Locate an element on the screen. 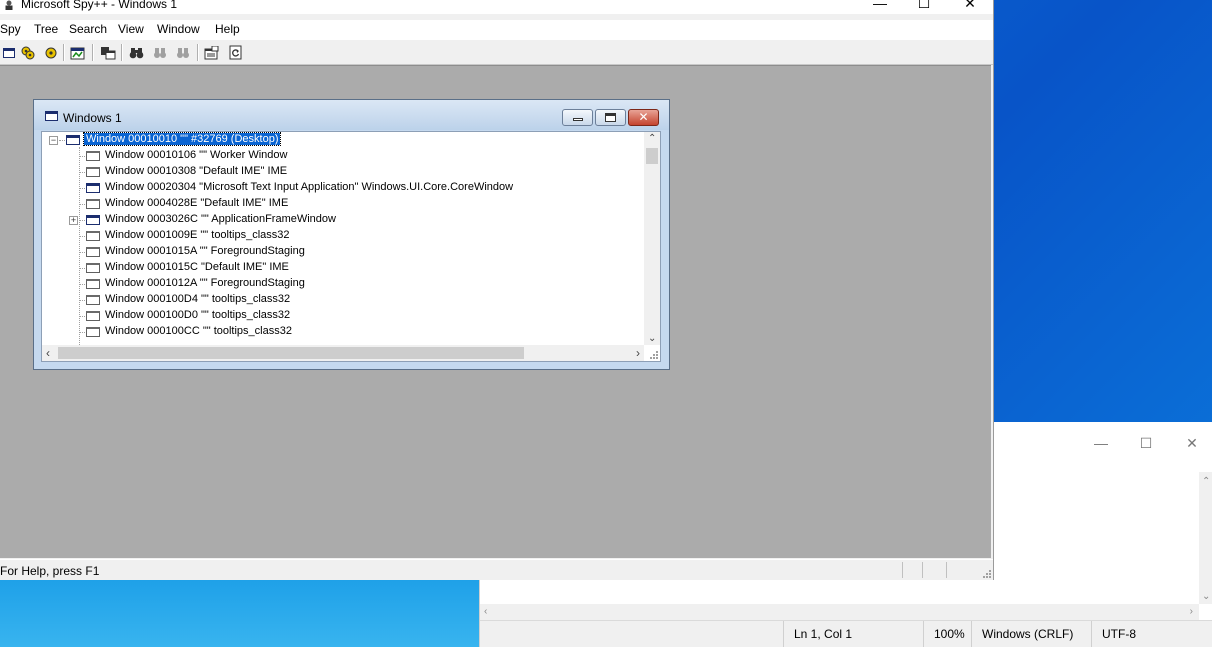 The image size is (1212, 647). close-icon: ✕ is located at coordinates (643, 117).